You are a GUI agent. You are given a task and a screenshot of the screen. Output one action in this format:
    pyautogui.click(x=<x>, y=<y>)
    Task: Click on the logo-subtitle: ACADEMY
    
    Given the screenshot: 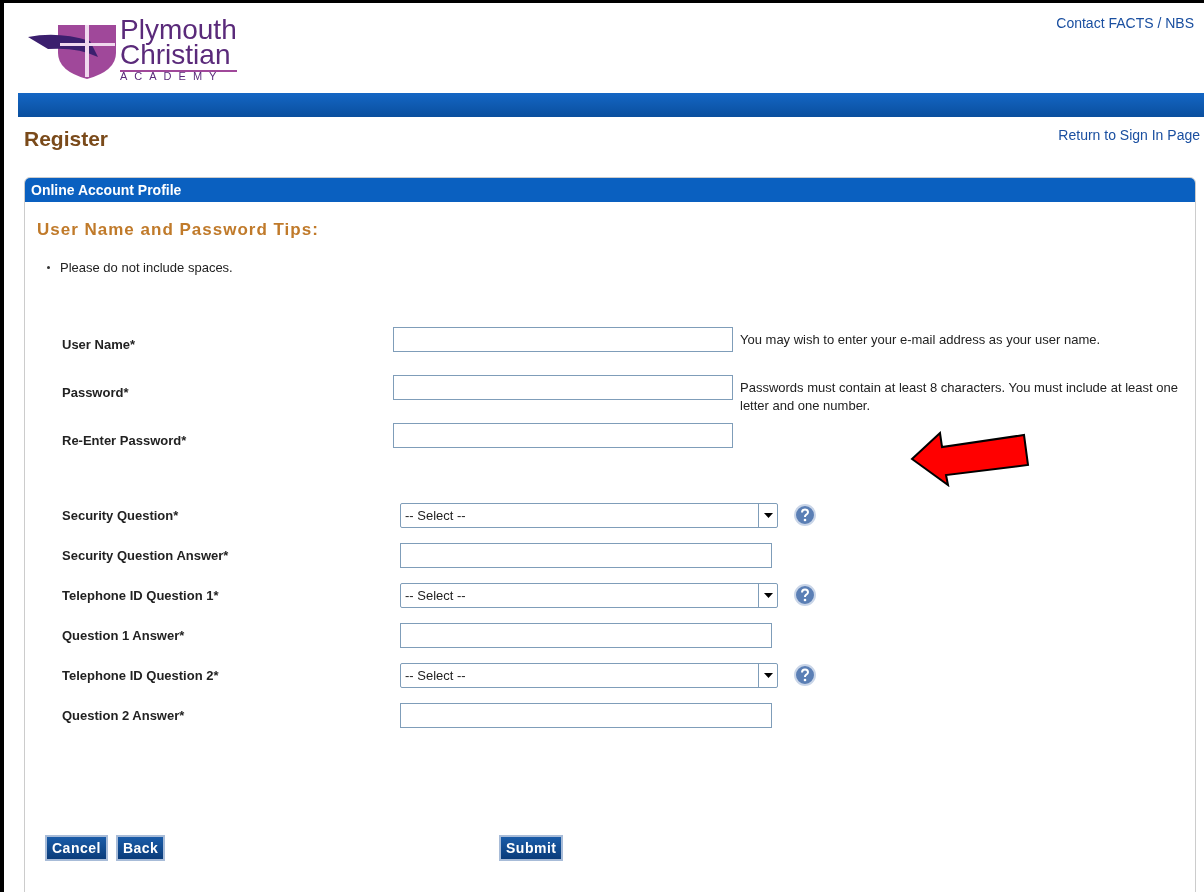 What is the action you would take?
    pyautogui.click(x=178, y=76)
    